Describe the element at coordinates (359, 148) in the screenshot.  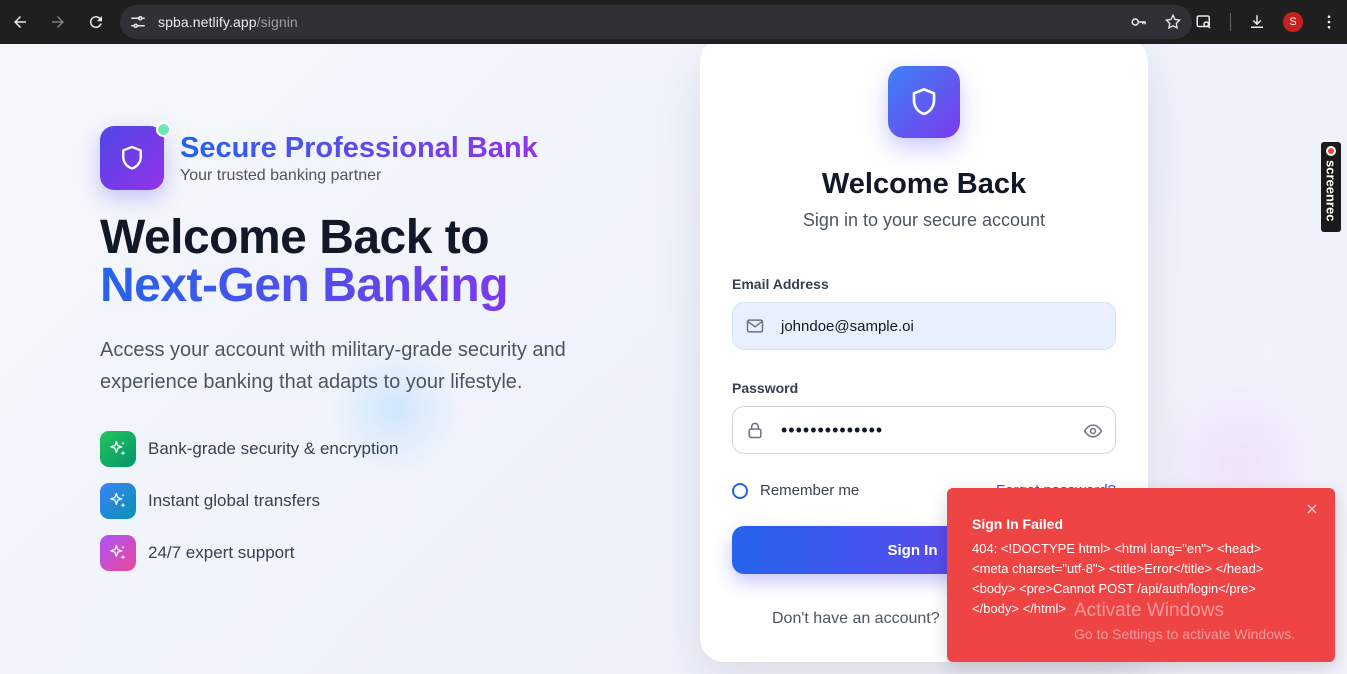
I see `brand-name: Secure Professional Bank` at that location.